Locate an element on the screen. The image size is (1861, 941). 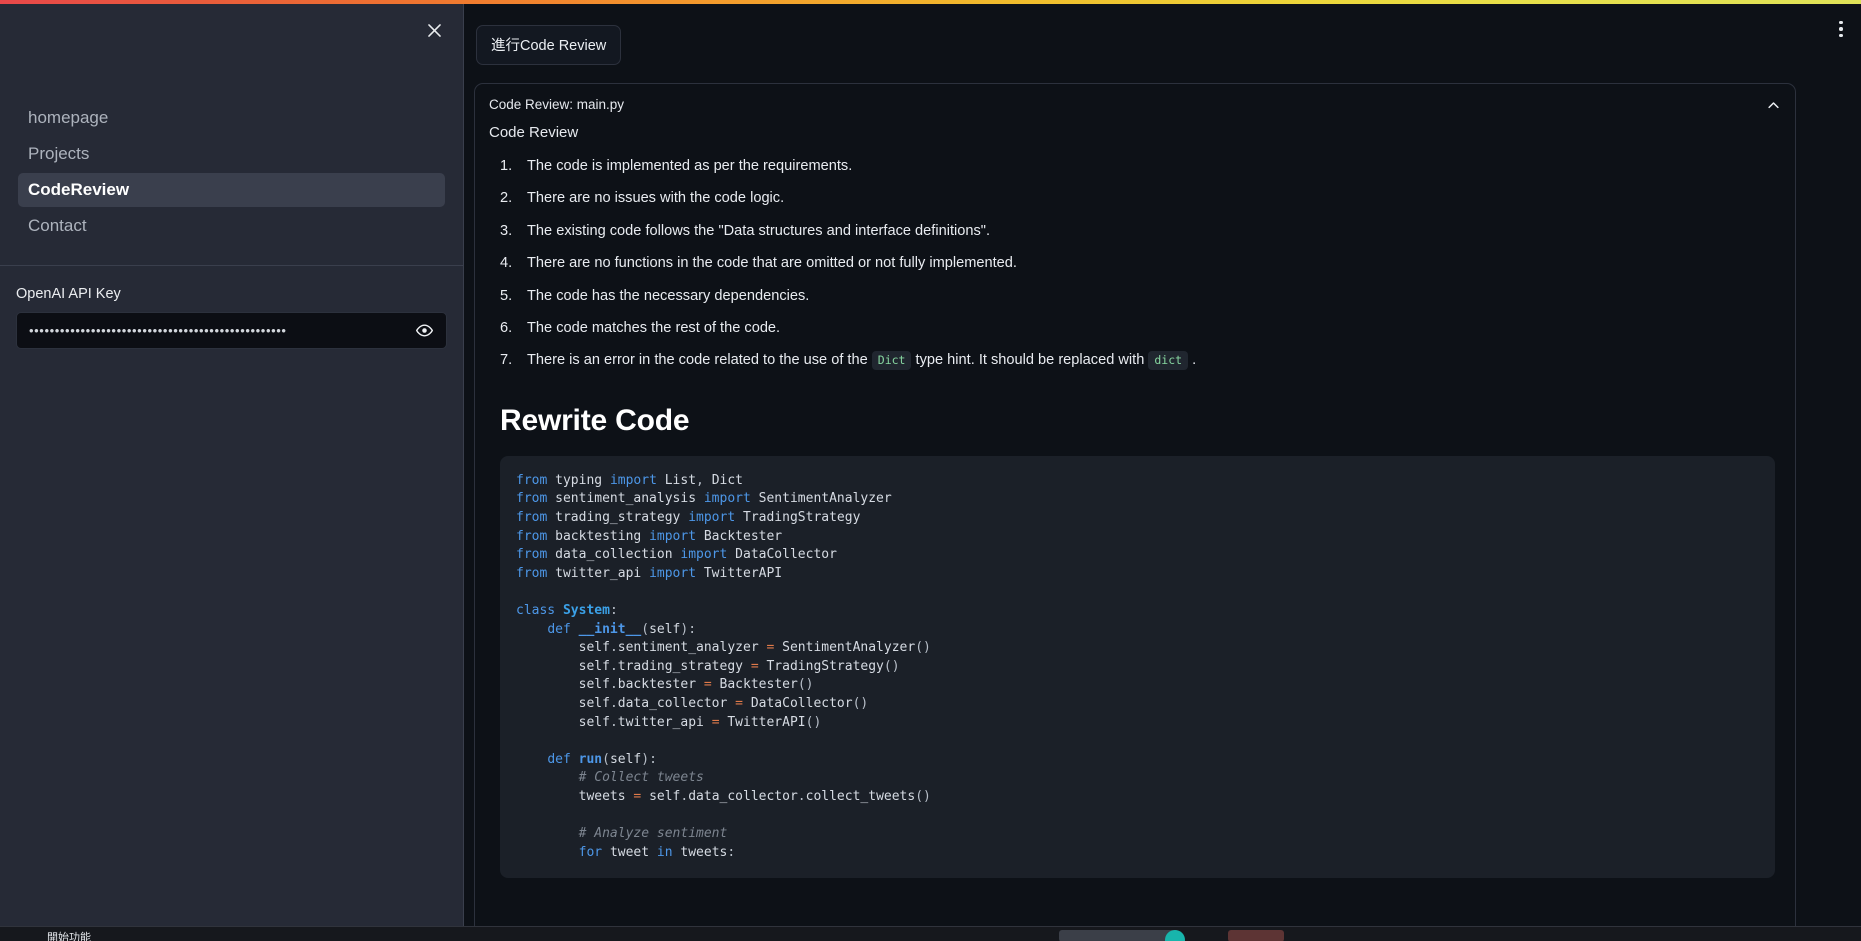
taskbar-start-label: 開始功能 is located at coordinates (69, 935).